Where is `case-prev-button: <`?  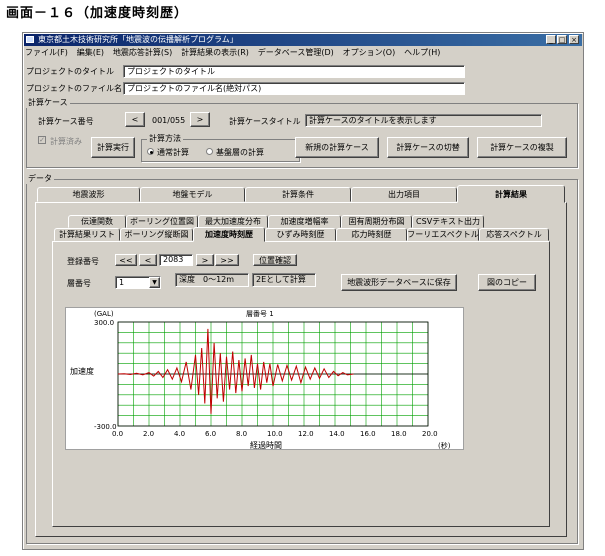 case-prev-button: < is located at coordinates (135, 119).